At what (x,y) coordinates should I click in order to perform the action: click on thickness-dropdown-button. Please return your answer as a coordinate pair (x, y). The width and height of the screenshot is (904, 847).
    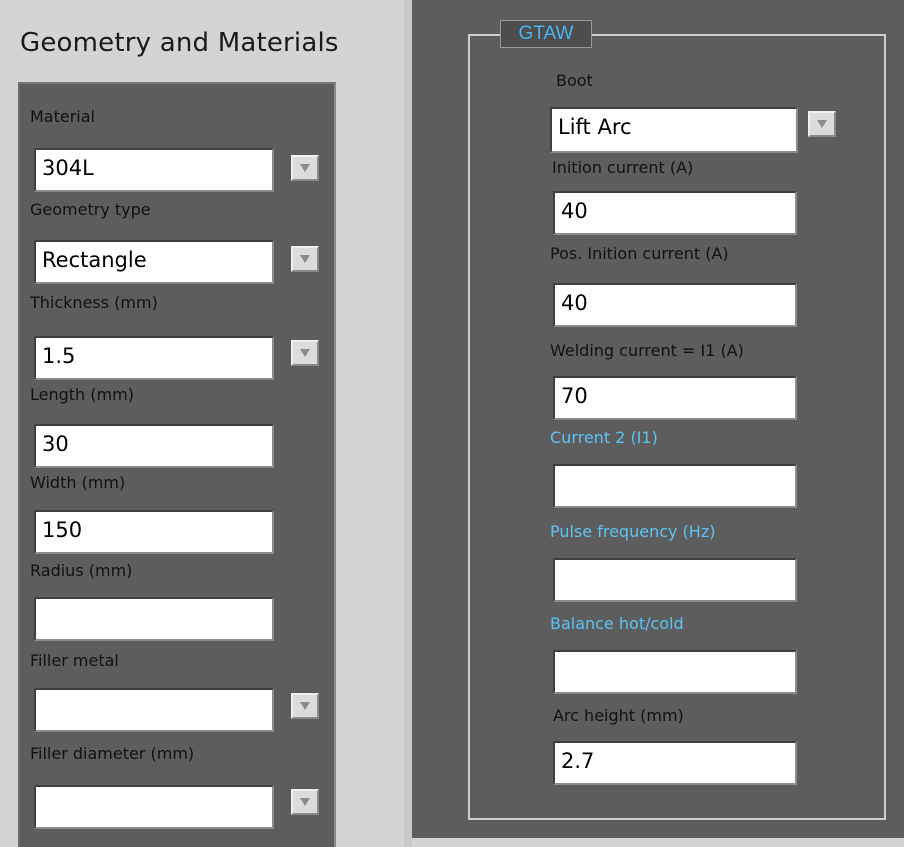
    Looking at the image, I should click on (305, 353).